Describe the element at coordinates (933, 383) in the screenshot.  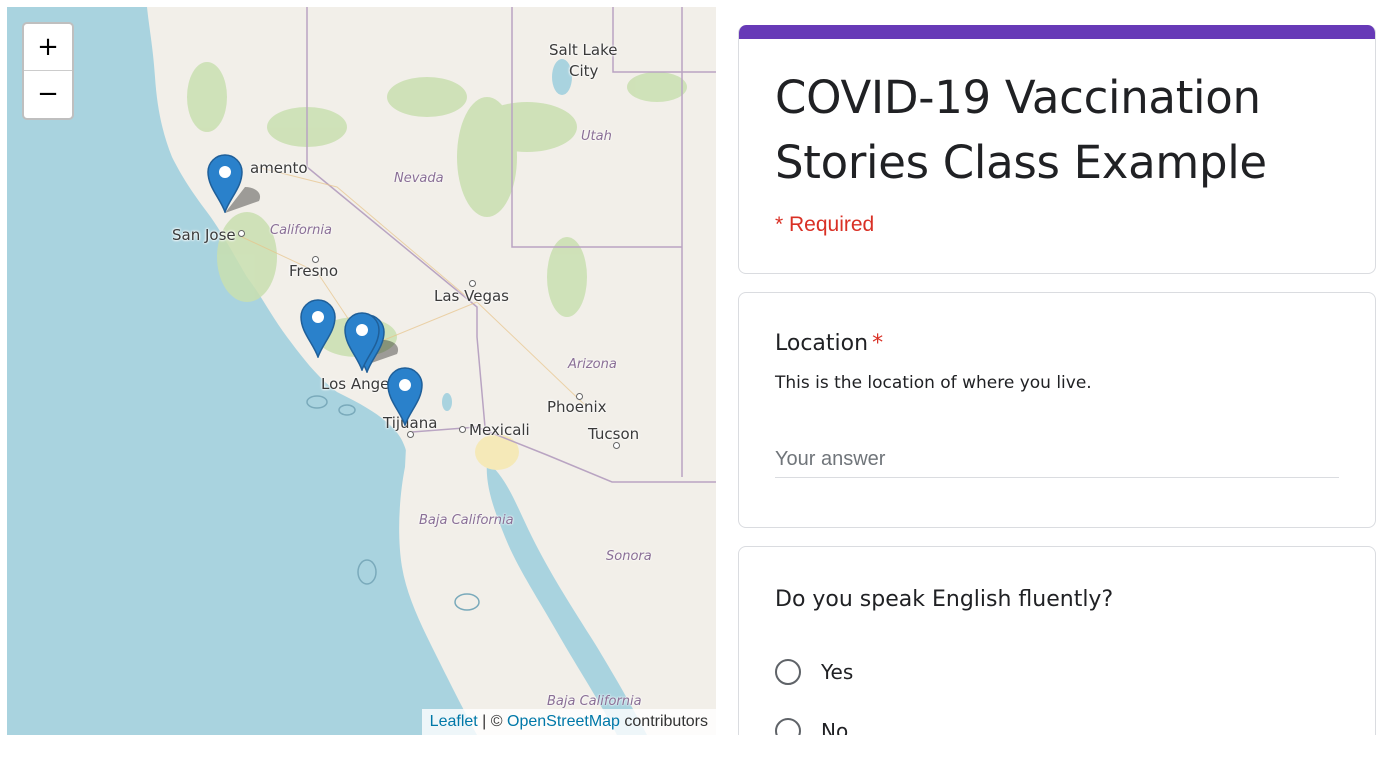
I see `question-description: This is the location of where you live.` at that location.